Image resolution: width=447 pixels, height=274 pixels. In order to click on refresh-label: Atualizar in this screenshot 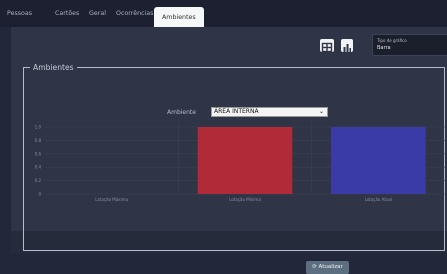, I will do `click(330, 267)`.